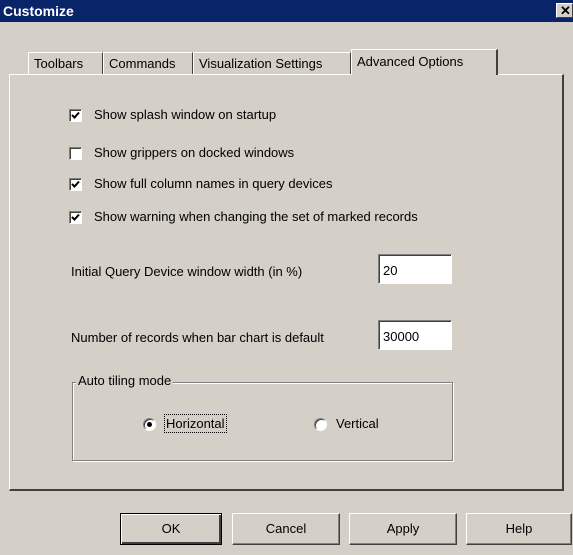 The image size is (573, 555). What do you see at coordinates (194, 152) in the screenshot?
I see `grippers-option-label: Show grippers on docked windows` at bounding box center [194, 152].